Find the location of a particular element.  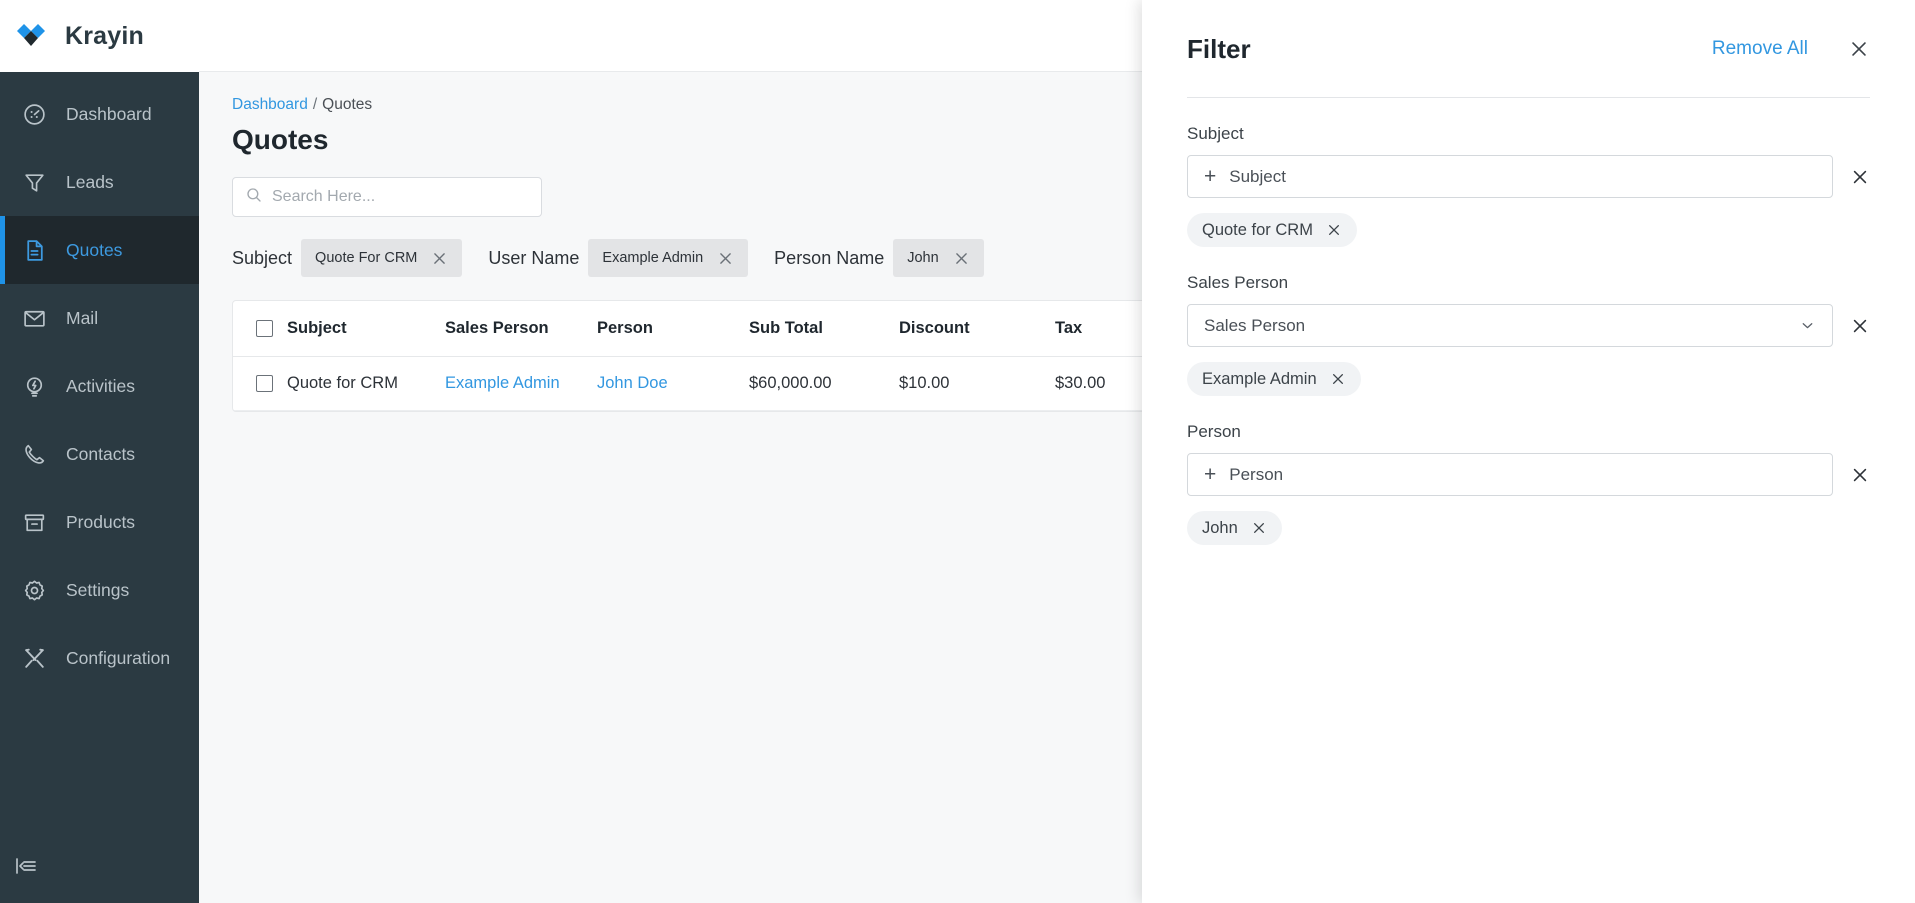

sidebar-item-leads: Leads is located at coordinates (99, 182).